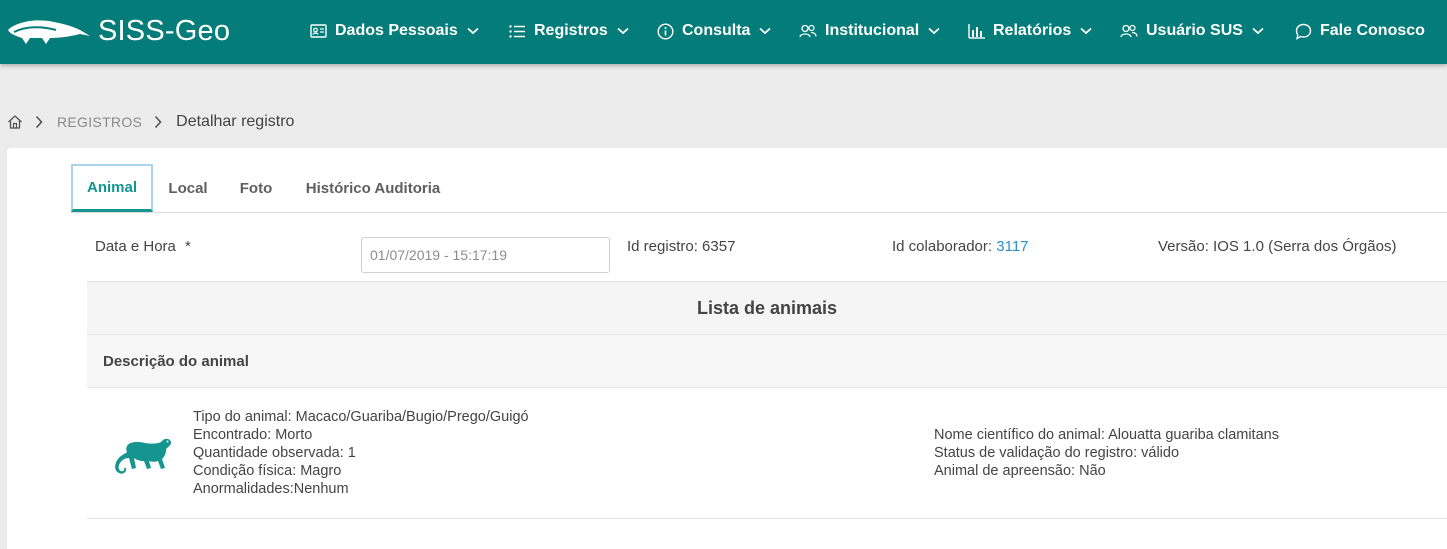 The height and width of the screenshot is (549, 1447). I want to click on nav-usuario-sus: Usuário SUS, so click(1192, 31).